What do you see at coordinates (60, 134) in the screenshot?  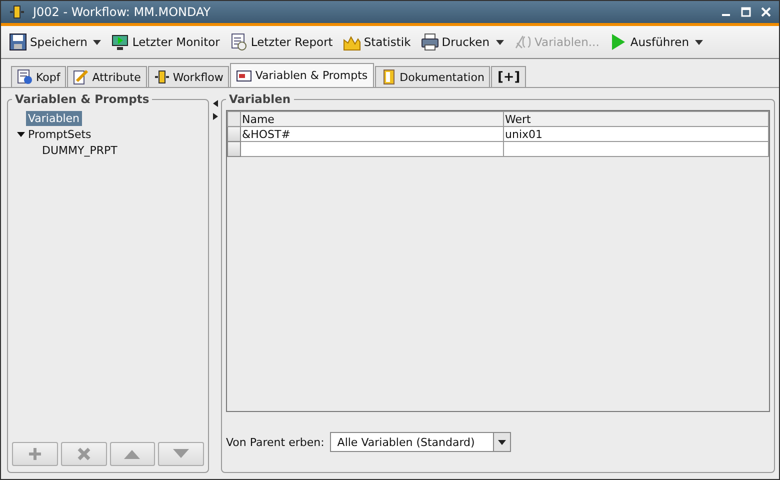 I see `tree-item: PromptSets` at bounding box center [60, 134].